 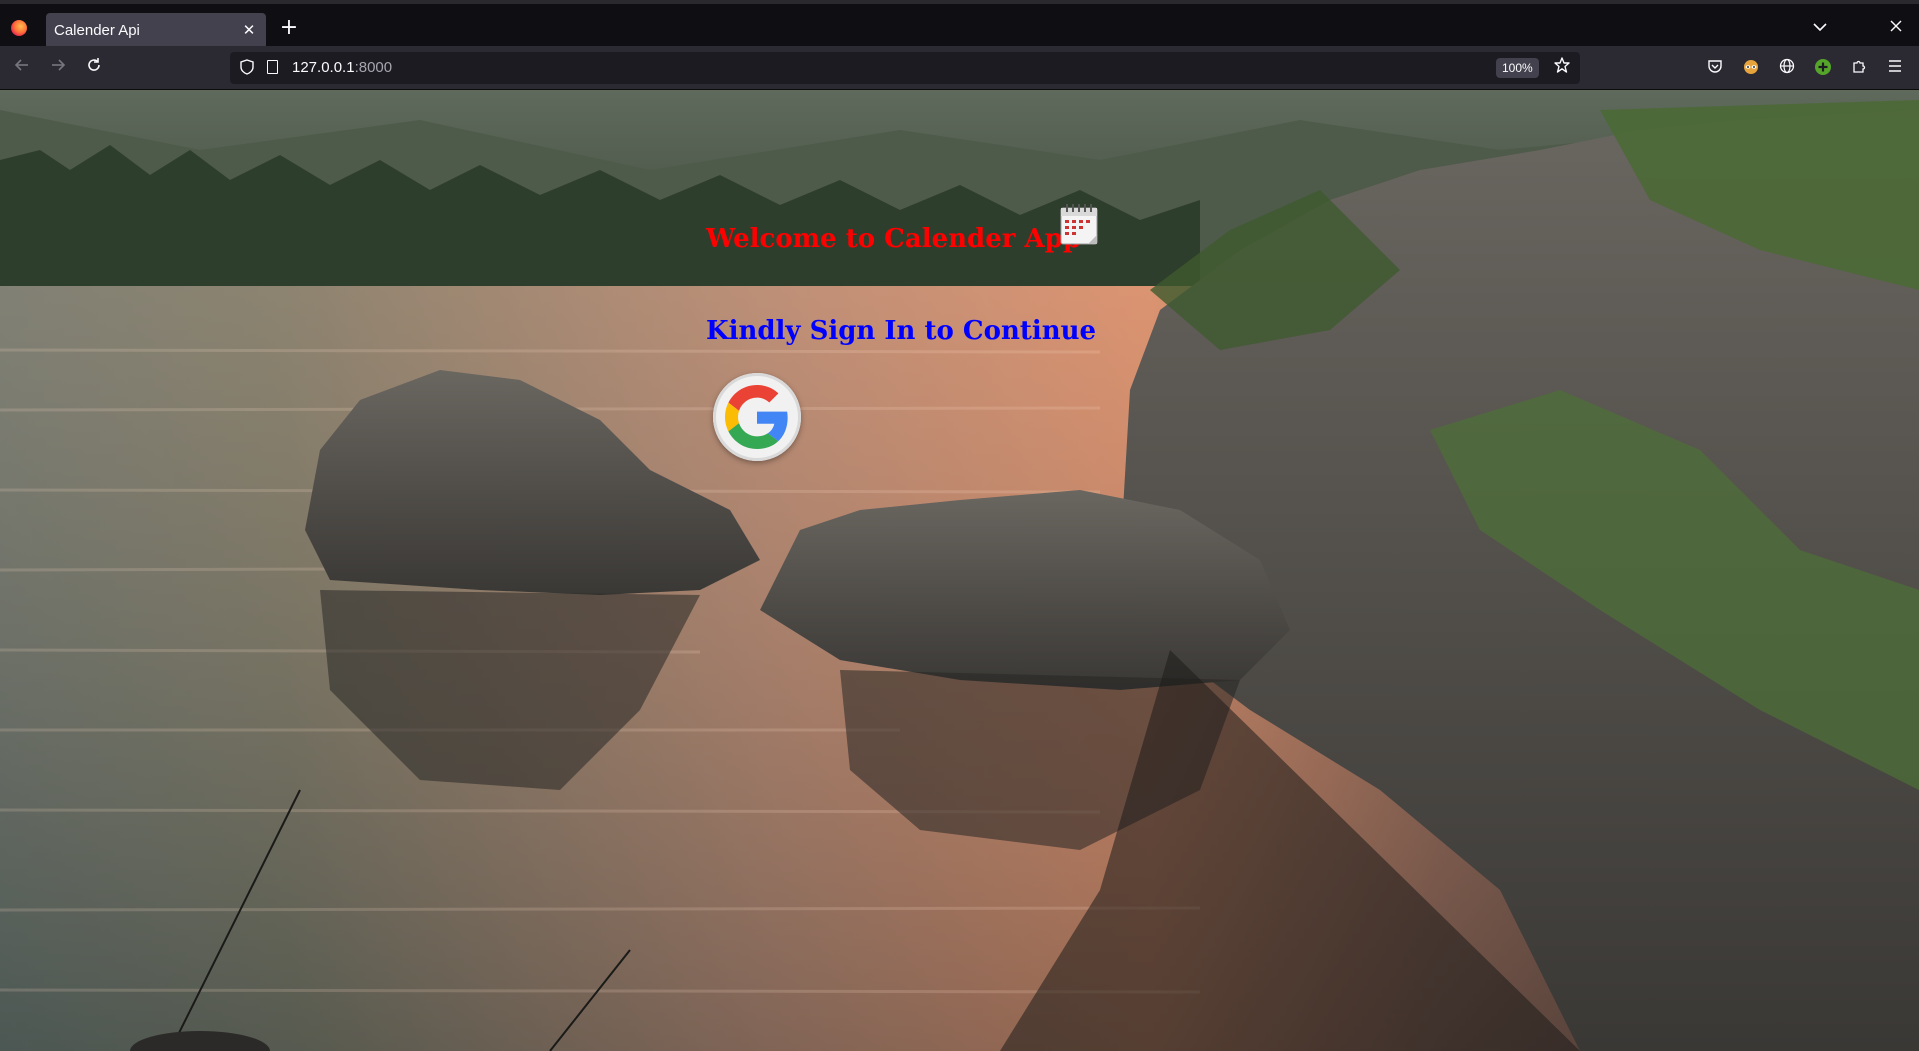 What do you see at coordinates (1820, 28) in the screenshot?
I see `list-all-tabs-icon` at bounding box center [1820, 28].